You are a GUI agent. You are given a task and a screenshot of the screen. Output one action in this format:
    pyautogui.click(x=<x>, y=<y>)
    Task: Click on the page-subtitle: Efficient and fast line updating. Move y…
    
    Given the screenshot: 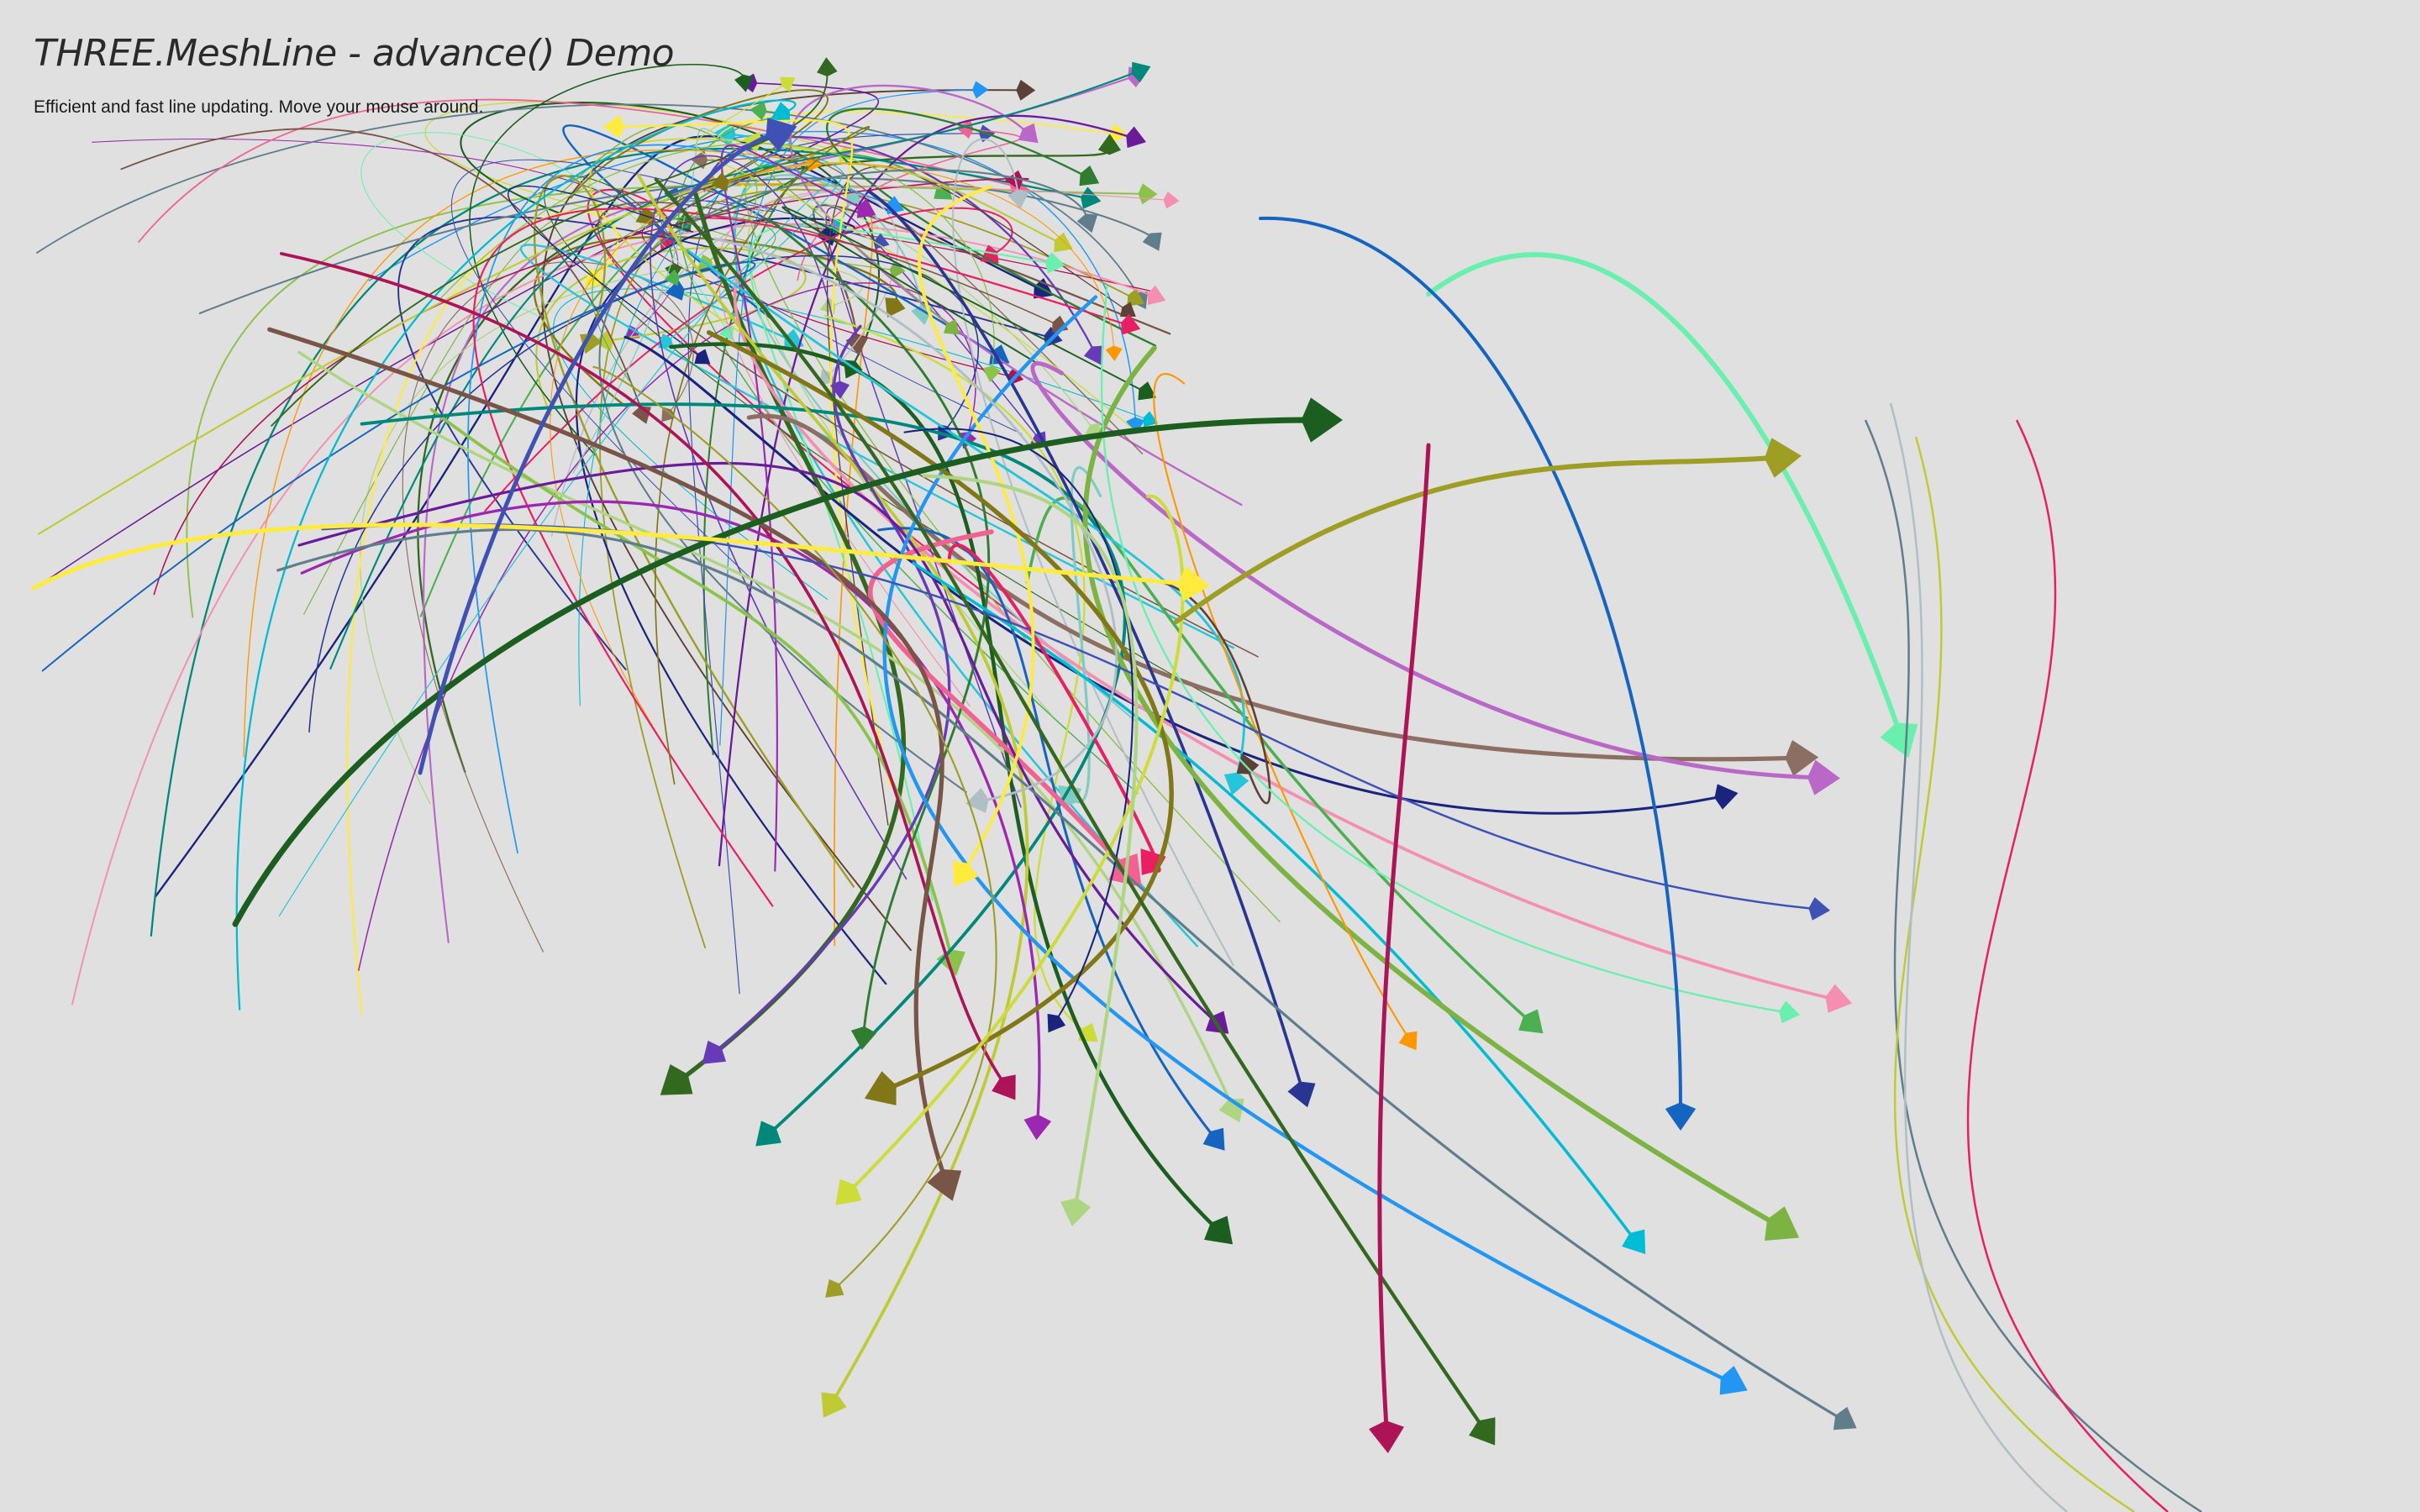 What is the action you would take?
    pyautogui.click(x=259, y=107)
    